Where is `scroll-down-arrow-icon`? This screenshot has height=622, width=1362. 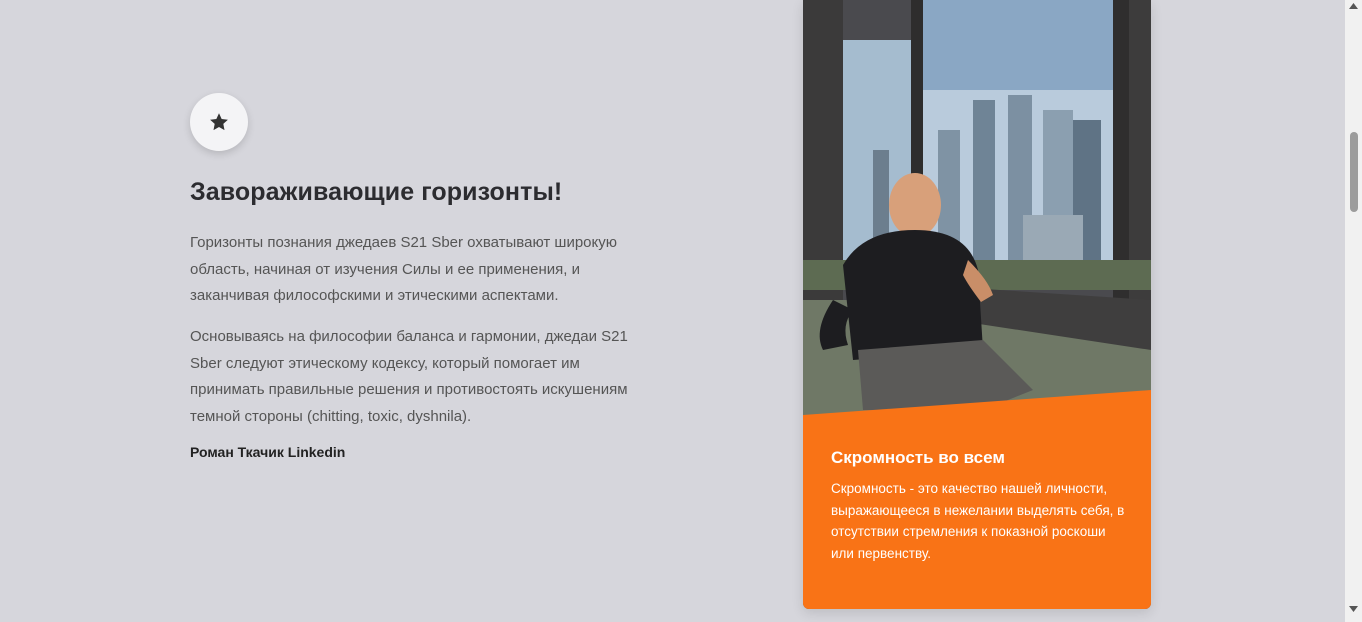
scroll-down-arrow-icon is located at coordinates (1353, 609).